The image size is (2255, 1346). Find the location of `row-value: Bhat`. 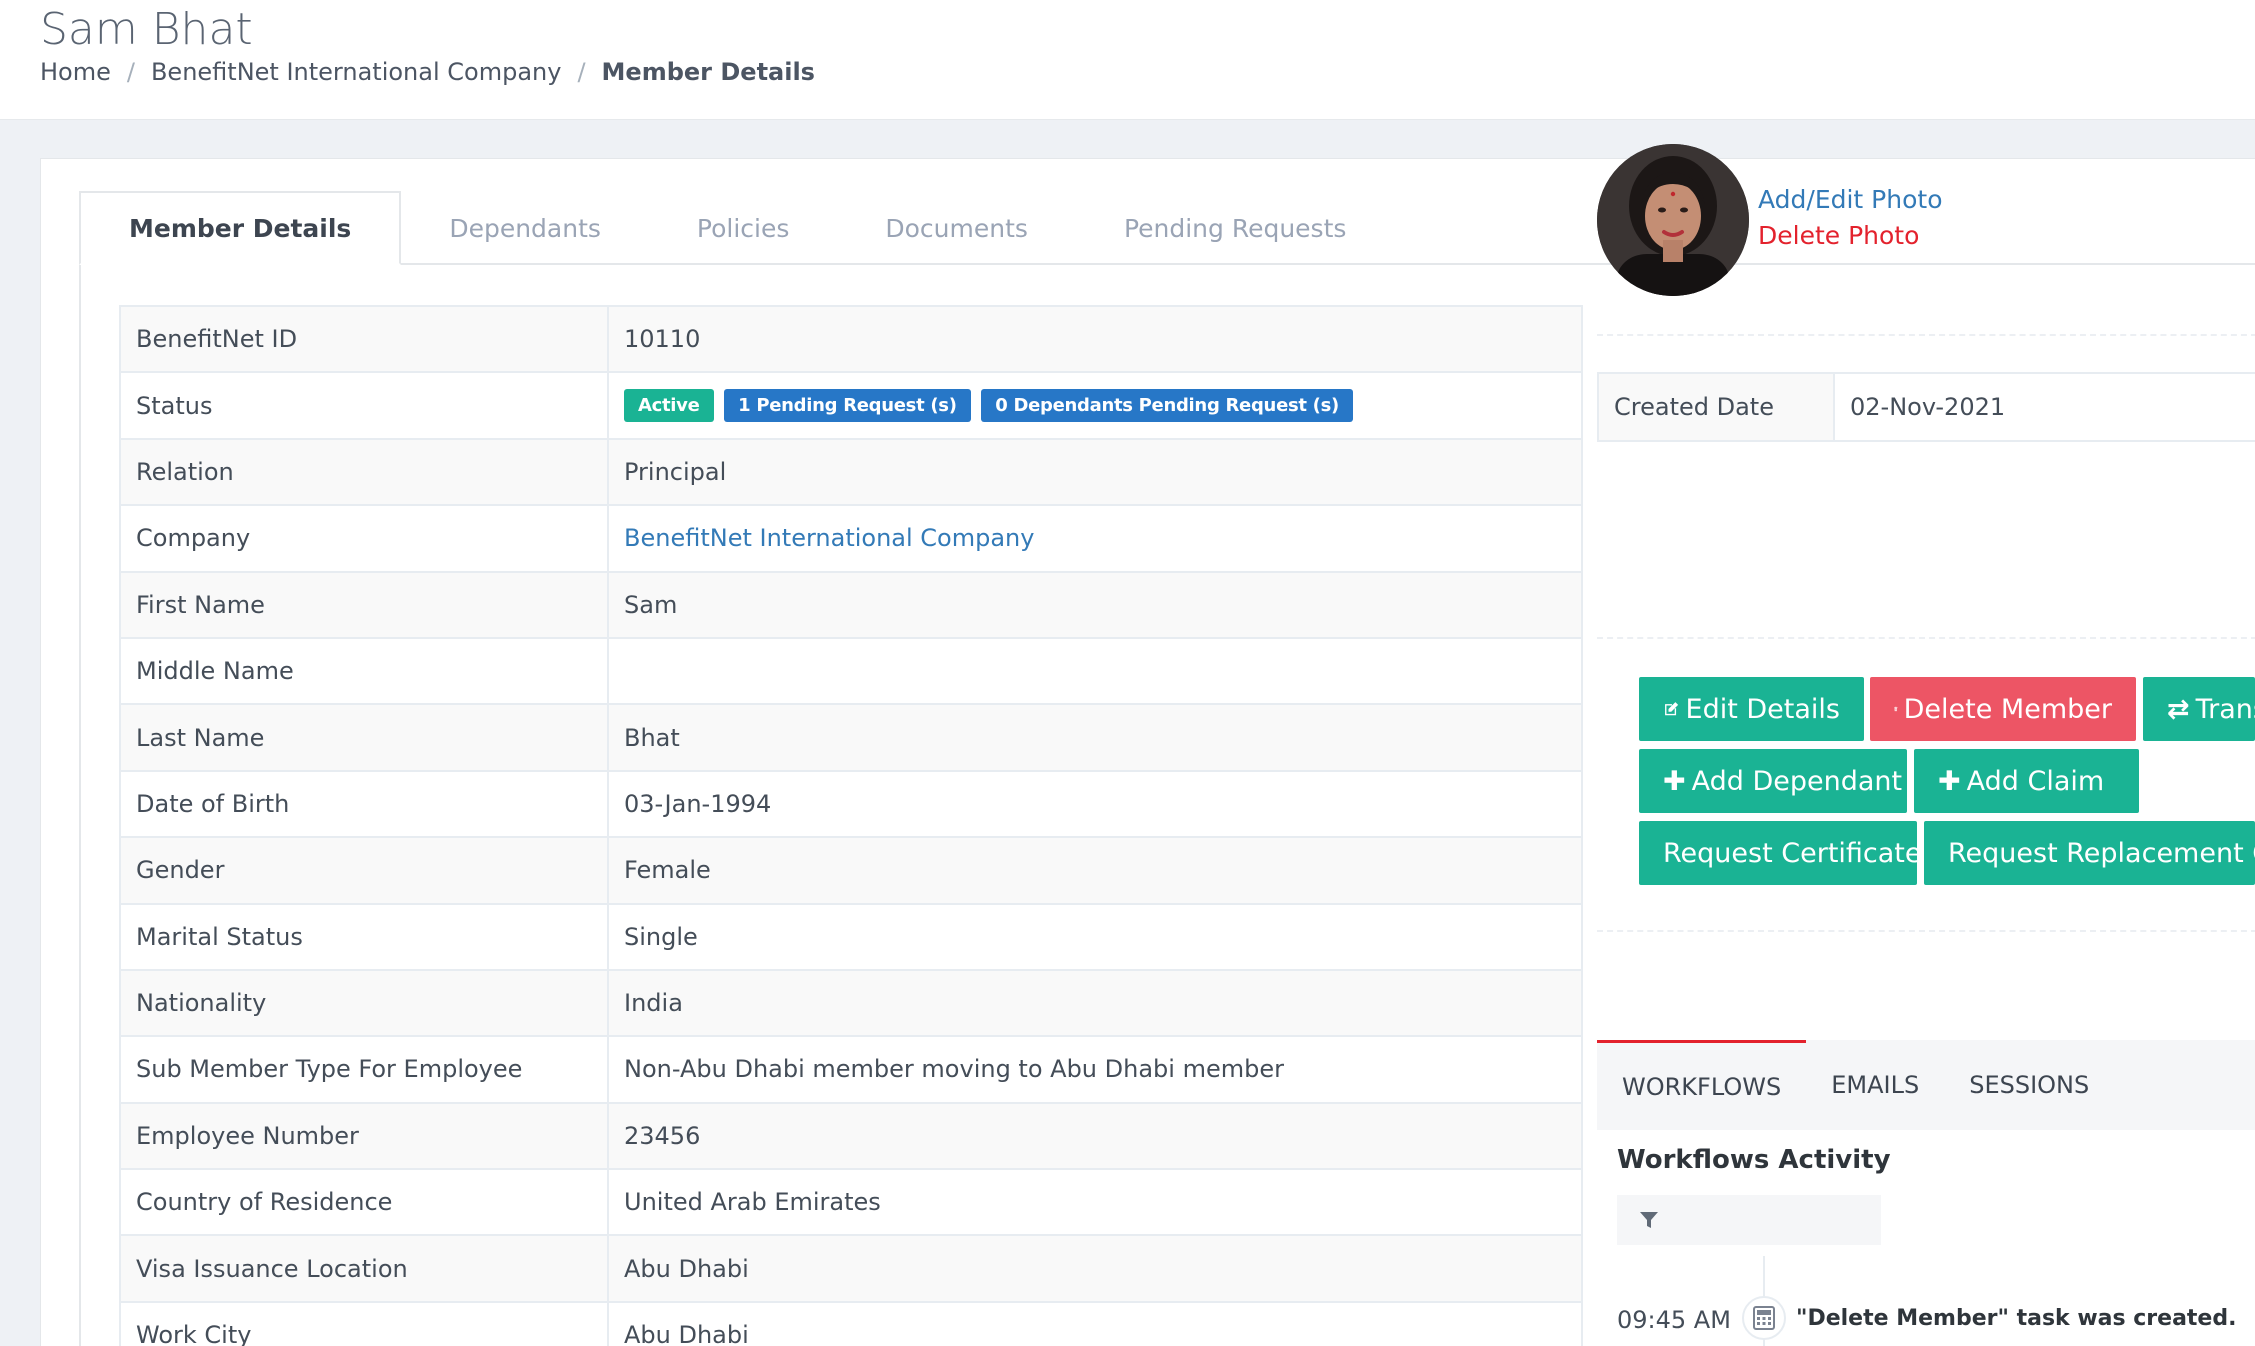

row-value: Bhat is located at coordinates (1095, 737).